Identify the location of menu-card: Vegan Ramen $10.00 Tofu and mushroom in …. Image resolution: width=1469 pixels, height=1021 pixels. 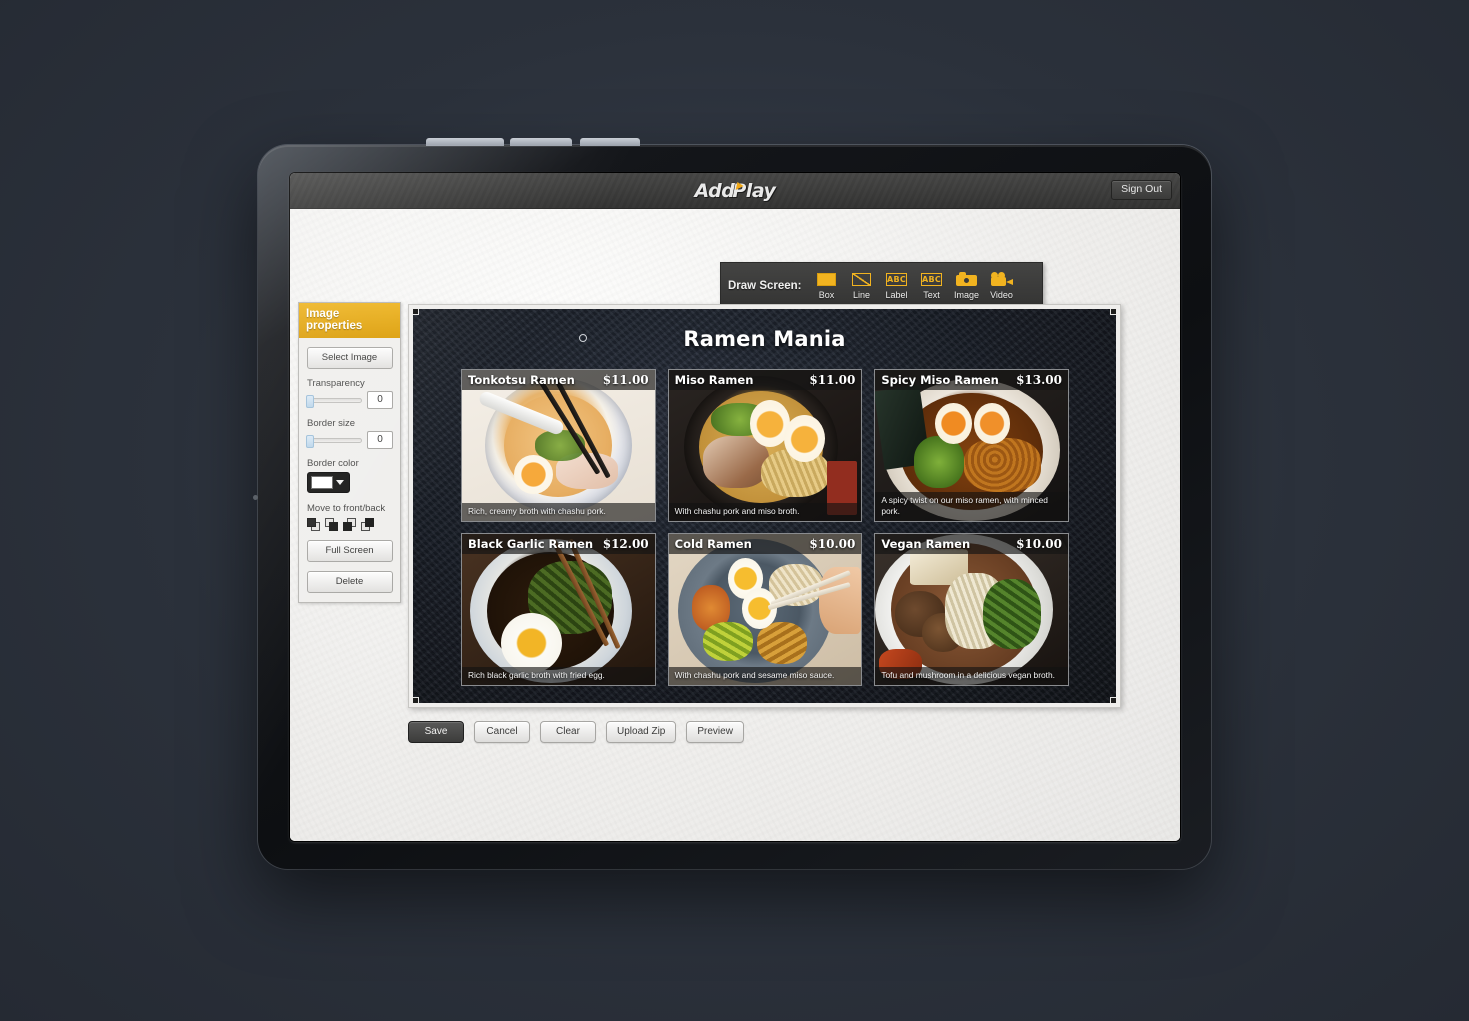
(971, 609).